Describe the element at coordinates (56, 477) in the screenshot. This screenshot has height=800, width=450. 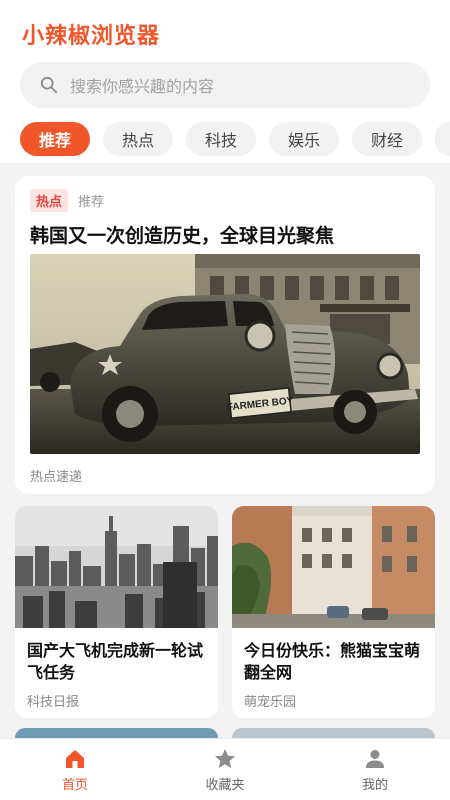
I see `article-source: 热点速递` at that location.